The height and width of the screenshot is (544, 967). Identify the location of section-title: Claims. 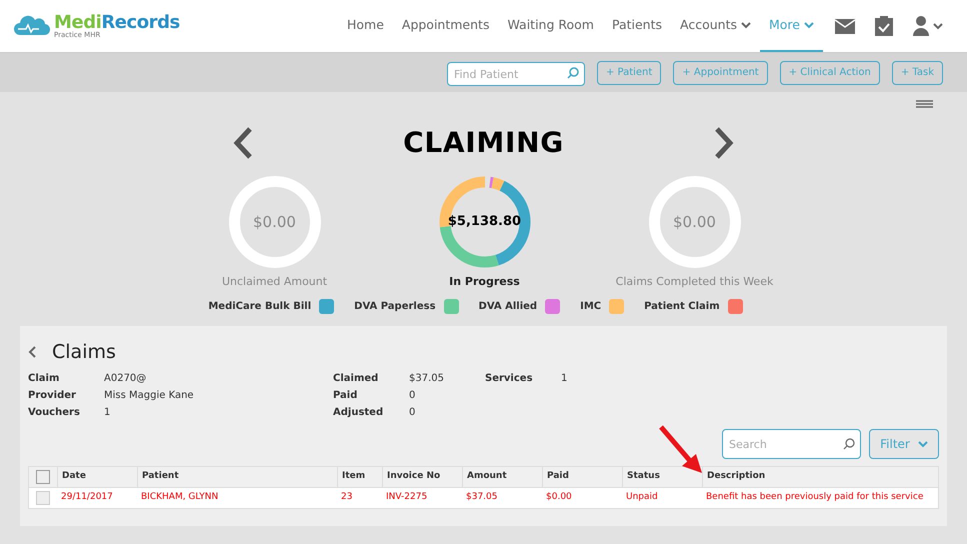
(84, 352).